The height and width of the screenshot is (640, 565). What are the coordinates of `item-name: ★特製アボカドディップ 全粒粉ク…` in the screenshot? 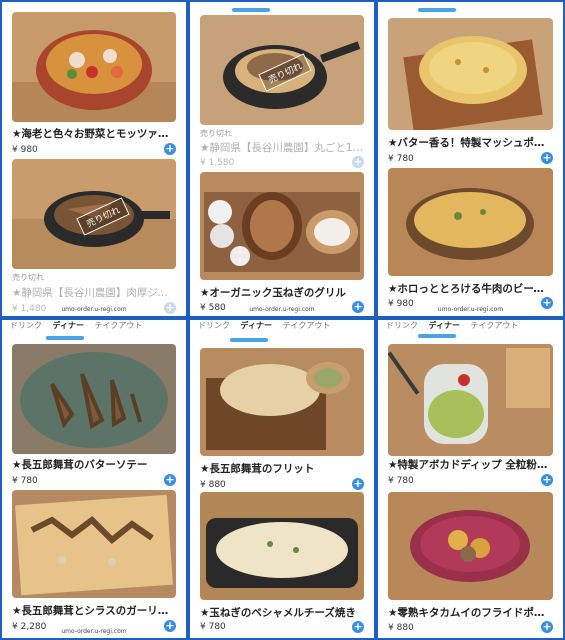 It's located at (470, 464).